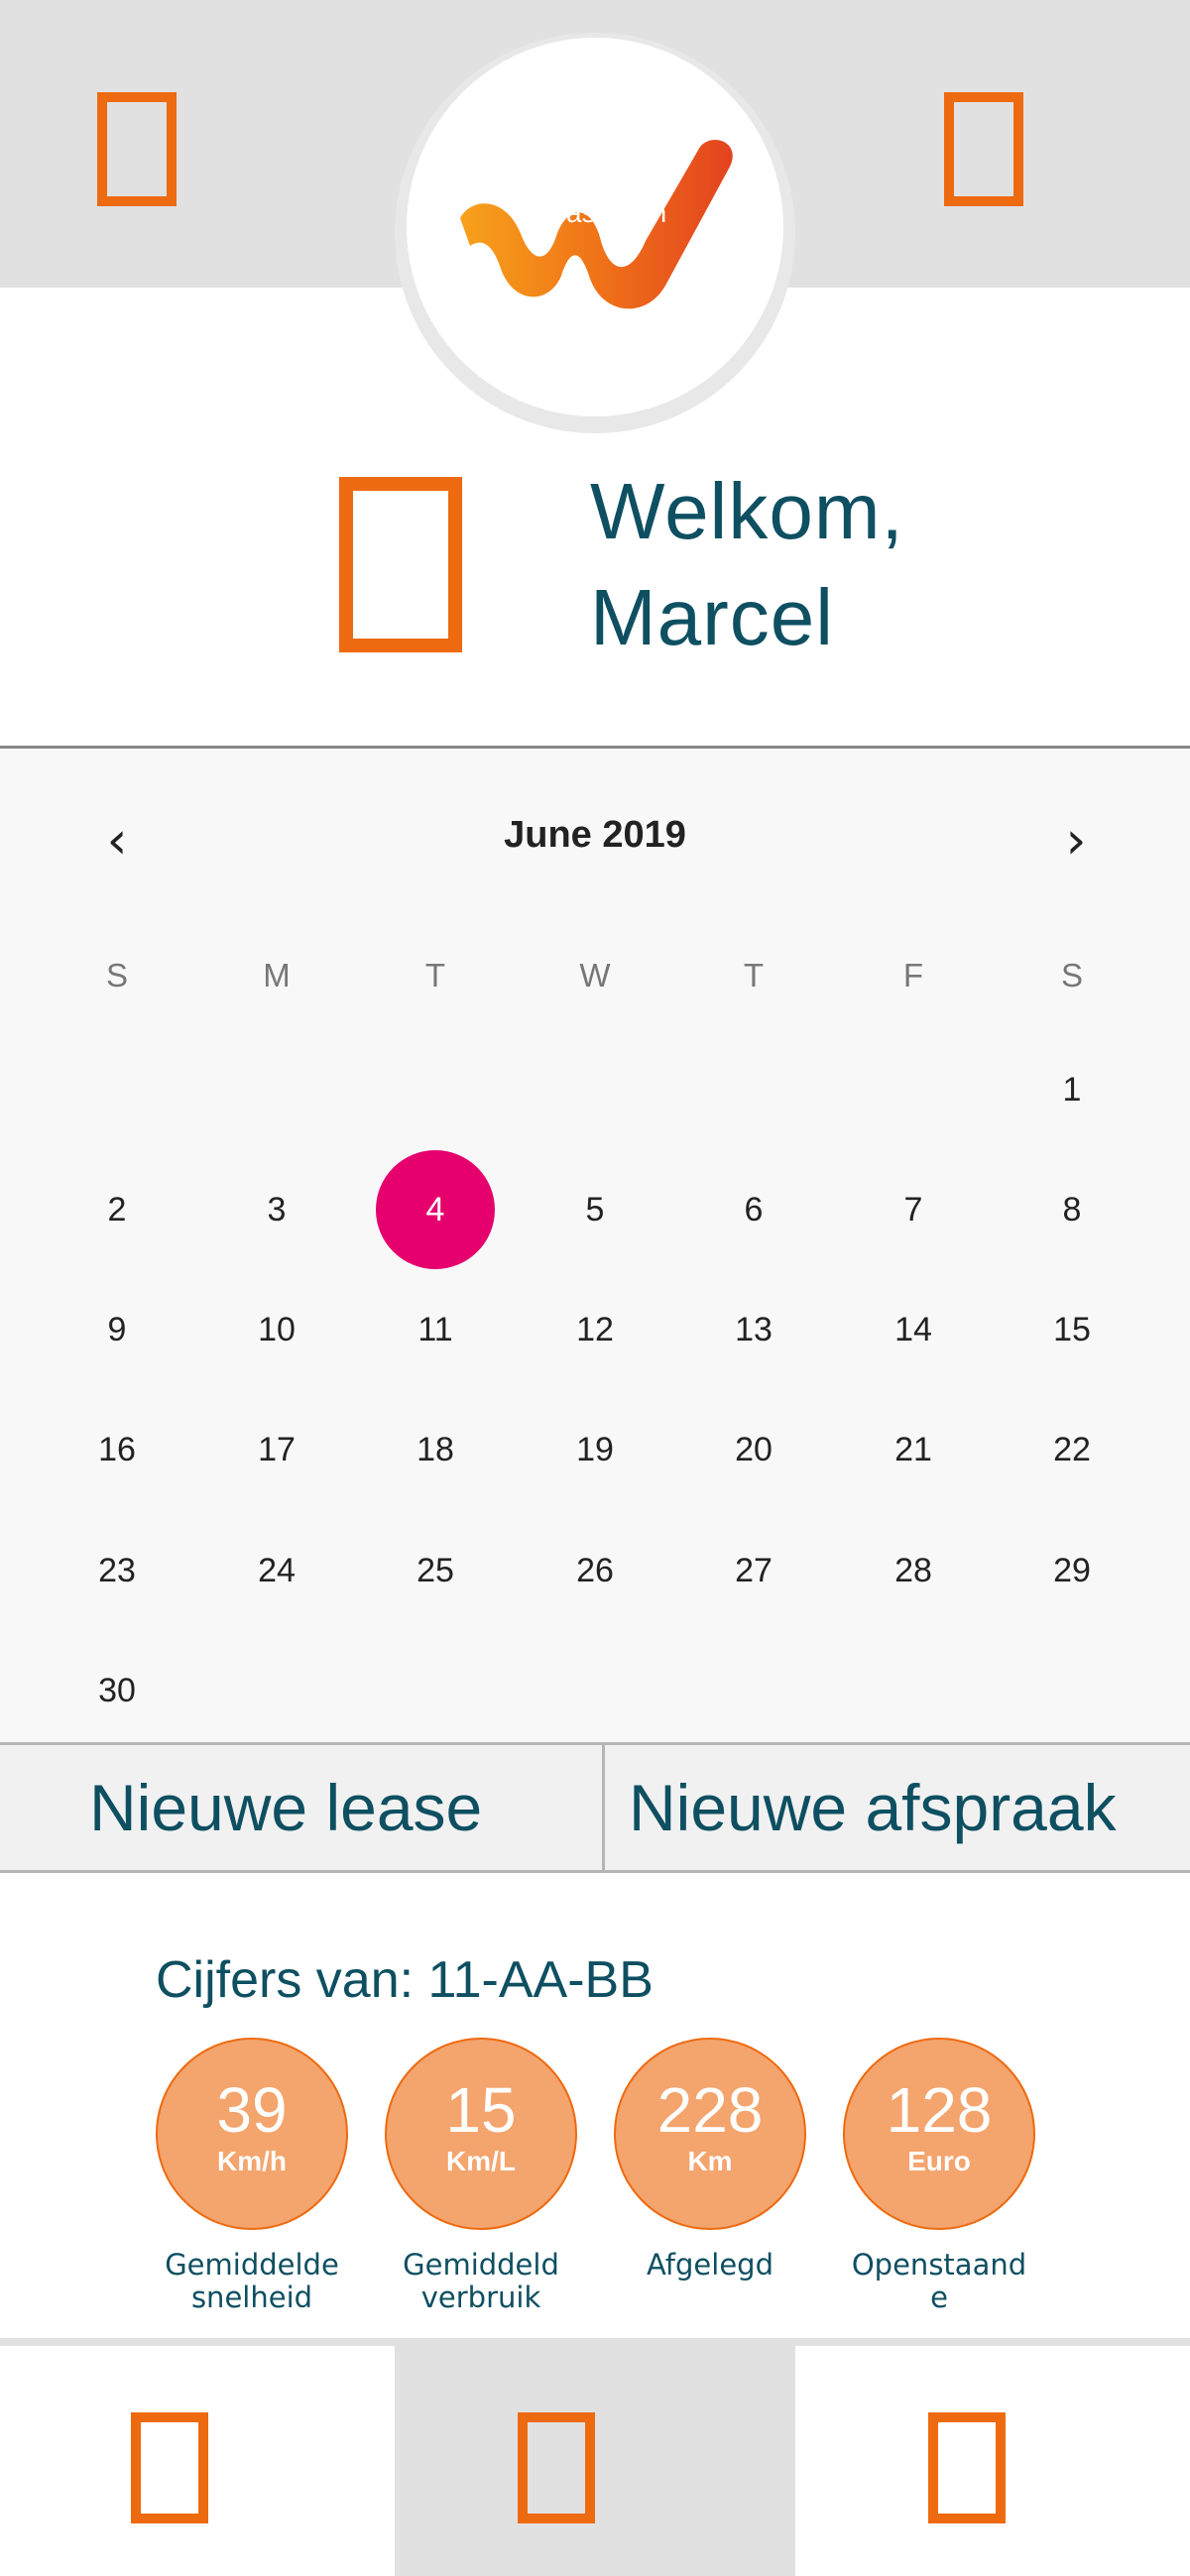 The height and width of the screenshot is (2576, 1190). What do you see at coordinates (1071, 1571) in the screenshot?
I see `calendar-day: 29` at bounding box center [1071, 1571].